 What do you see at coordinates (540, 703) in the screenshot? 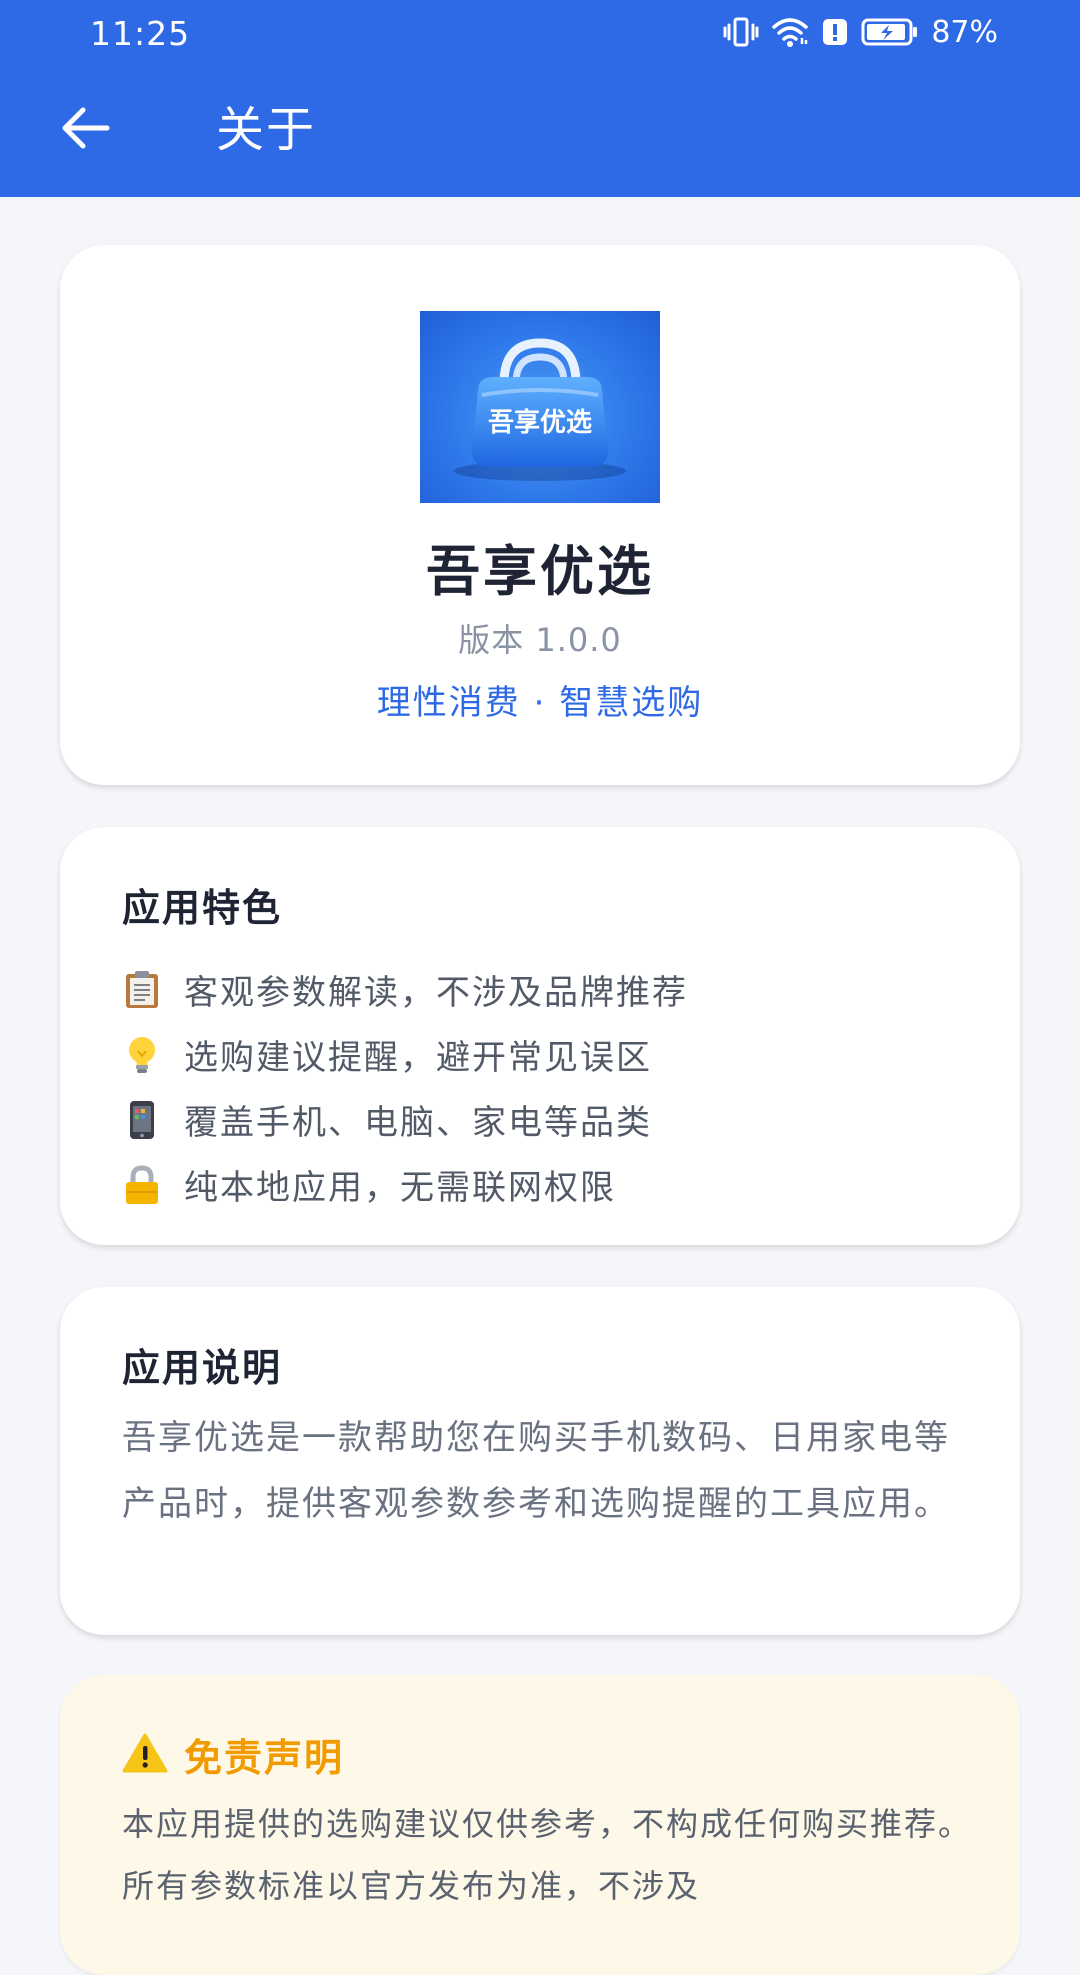
I see `app-slogan: 理性消费 · 智慧选购` at bounding box center [540, 703].